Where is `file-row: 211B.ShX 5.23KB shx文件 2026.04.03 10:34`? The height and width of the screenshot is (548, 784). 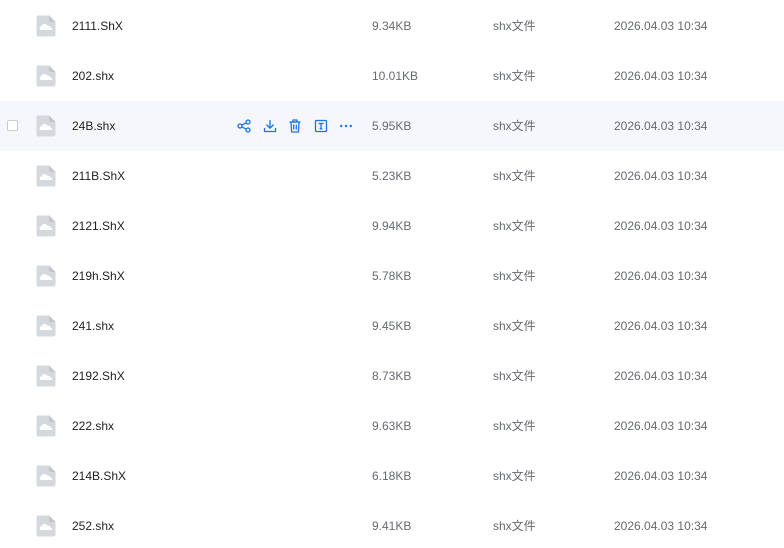
file-row: 211B.ShX 5.23KB shx文件 2026.04.03 10:34 is located at coordinates (392, 176).